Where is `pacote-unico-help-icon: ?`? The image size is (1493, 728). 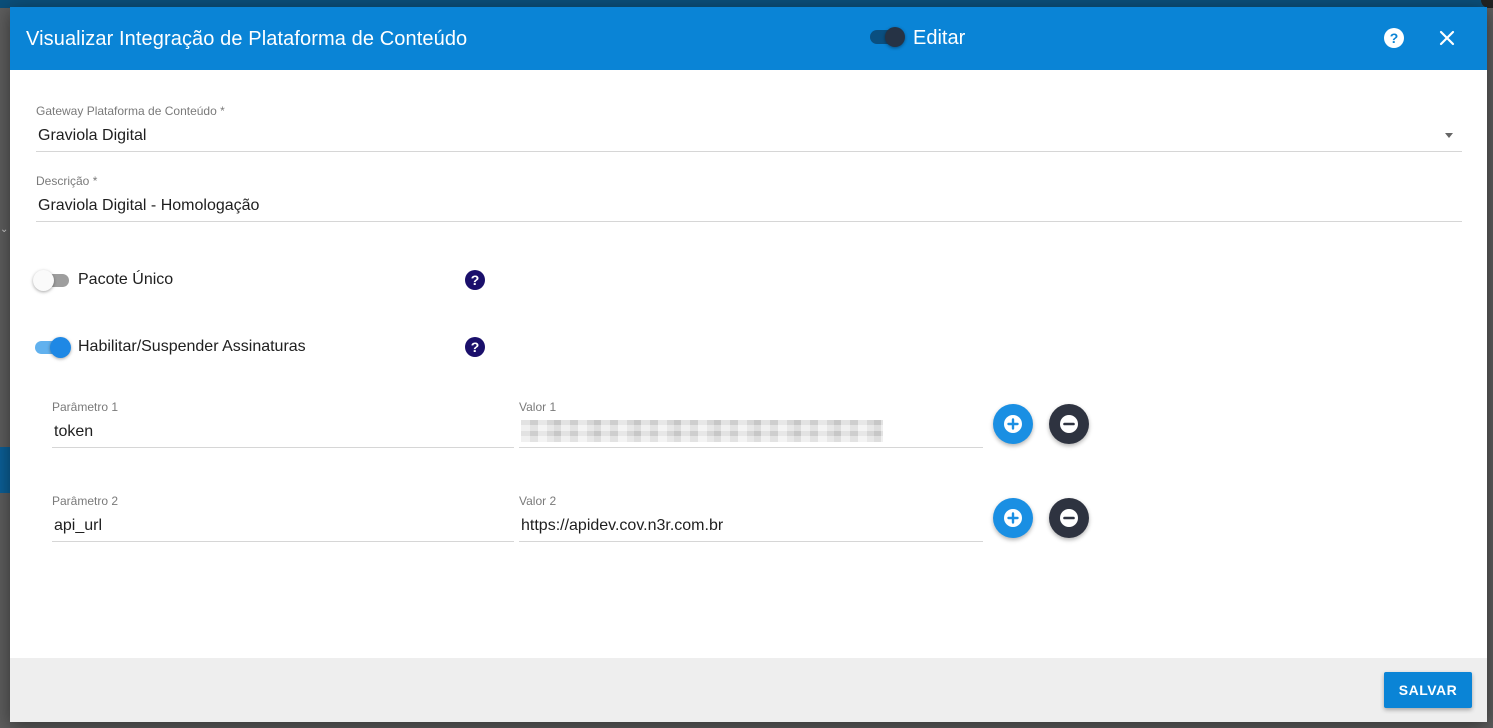 pacote-unico-help-icon: ? is located at coordinates (475, 280).